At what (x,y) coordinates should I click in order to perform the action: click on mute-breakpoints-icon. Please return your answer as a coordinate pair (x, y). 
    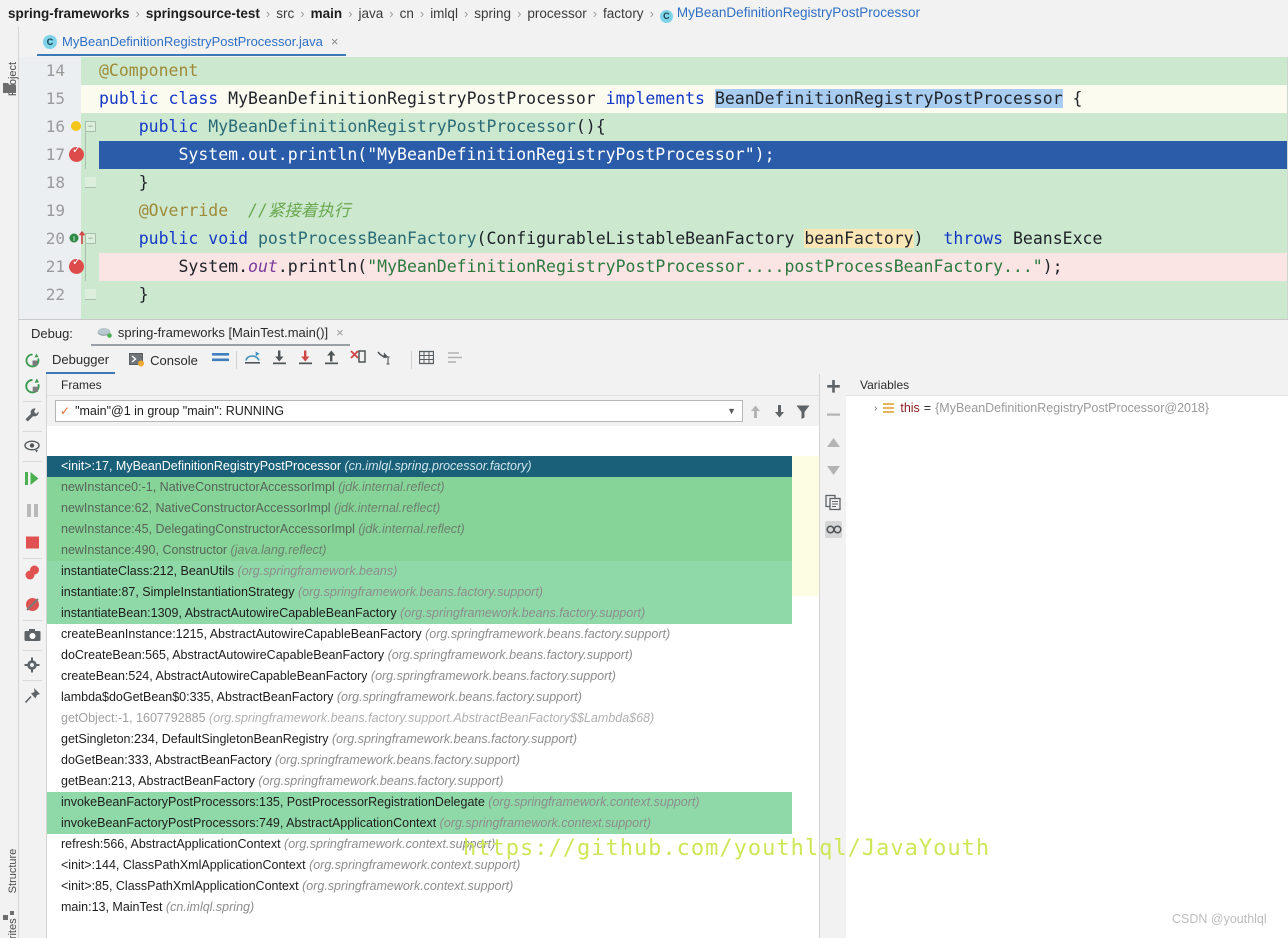
    Looking at the image, I should click on (32, 604).